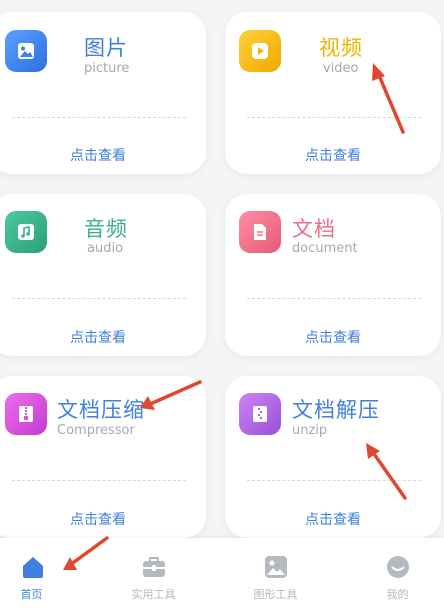  What do you see at coordinates (26, 232) in the screenshot?
I see `music-icon` at bounding box center [26, 232].